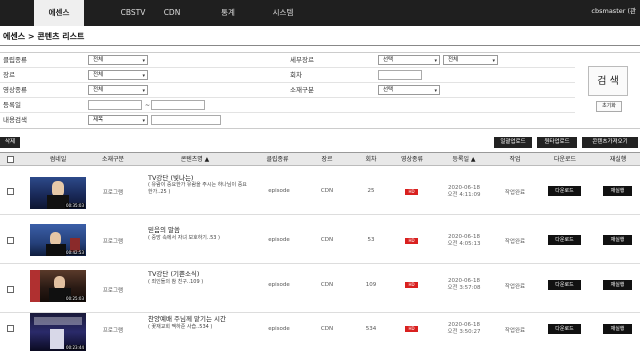 This screenshot has height=357, width=640. Describe the element at coordinates (371, 329) in the screenshot. I see `episode-cell: 534` at that location.